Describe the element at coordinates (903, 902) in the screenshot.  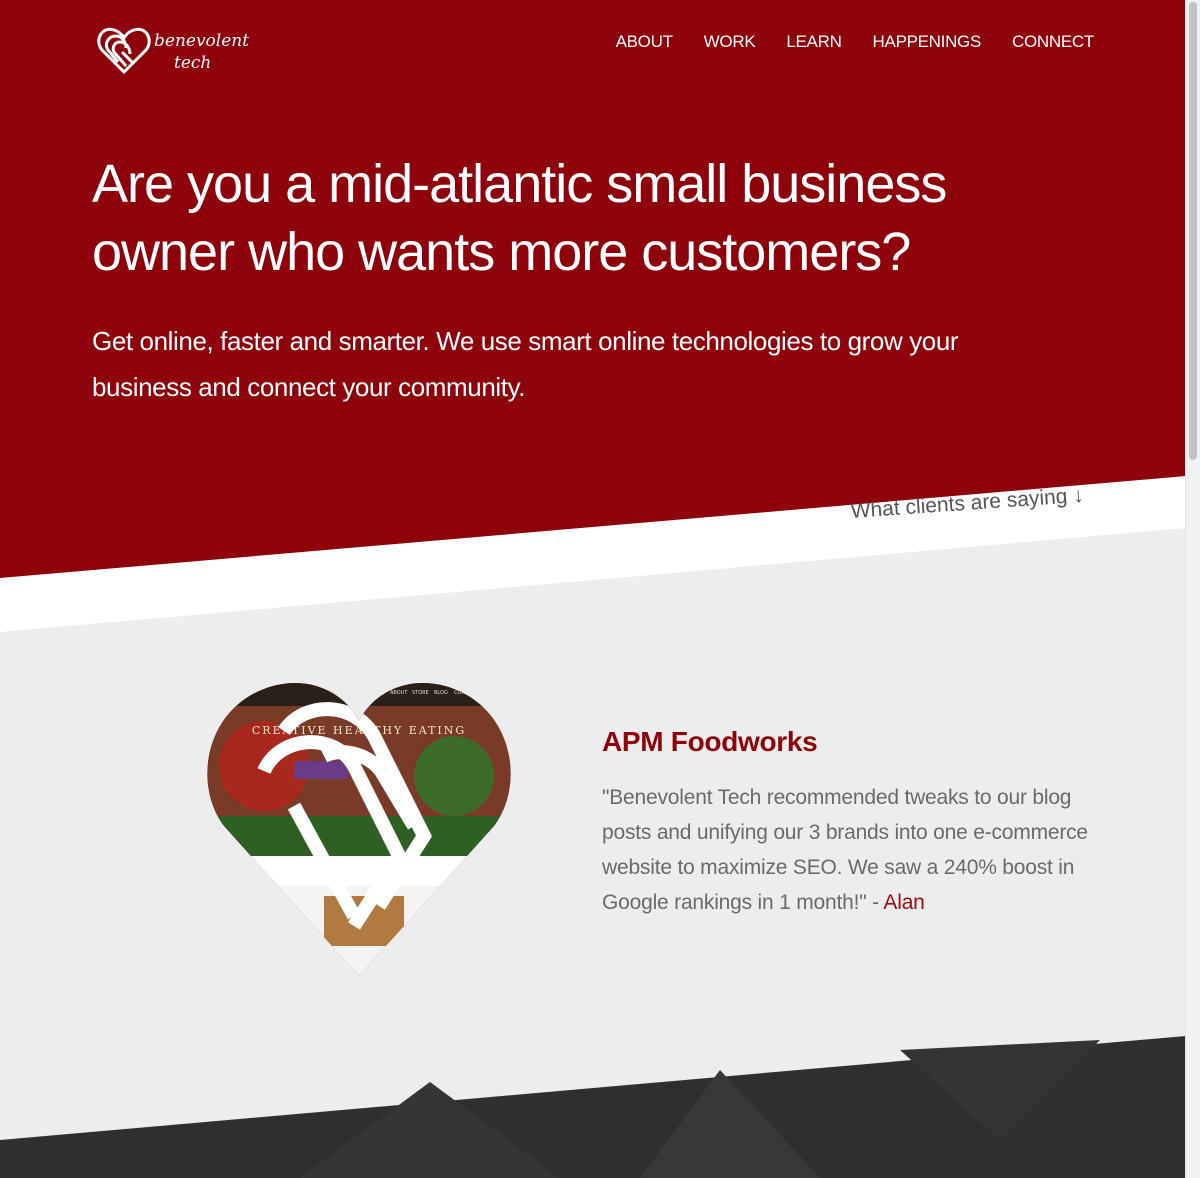
I see `testimonial-author-link: Alan` at that location.